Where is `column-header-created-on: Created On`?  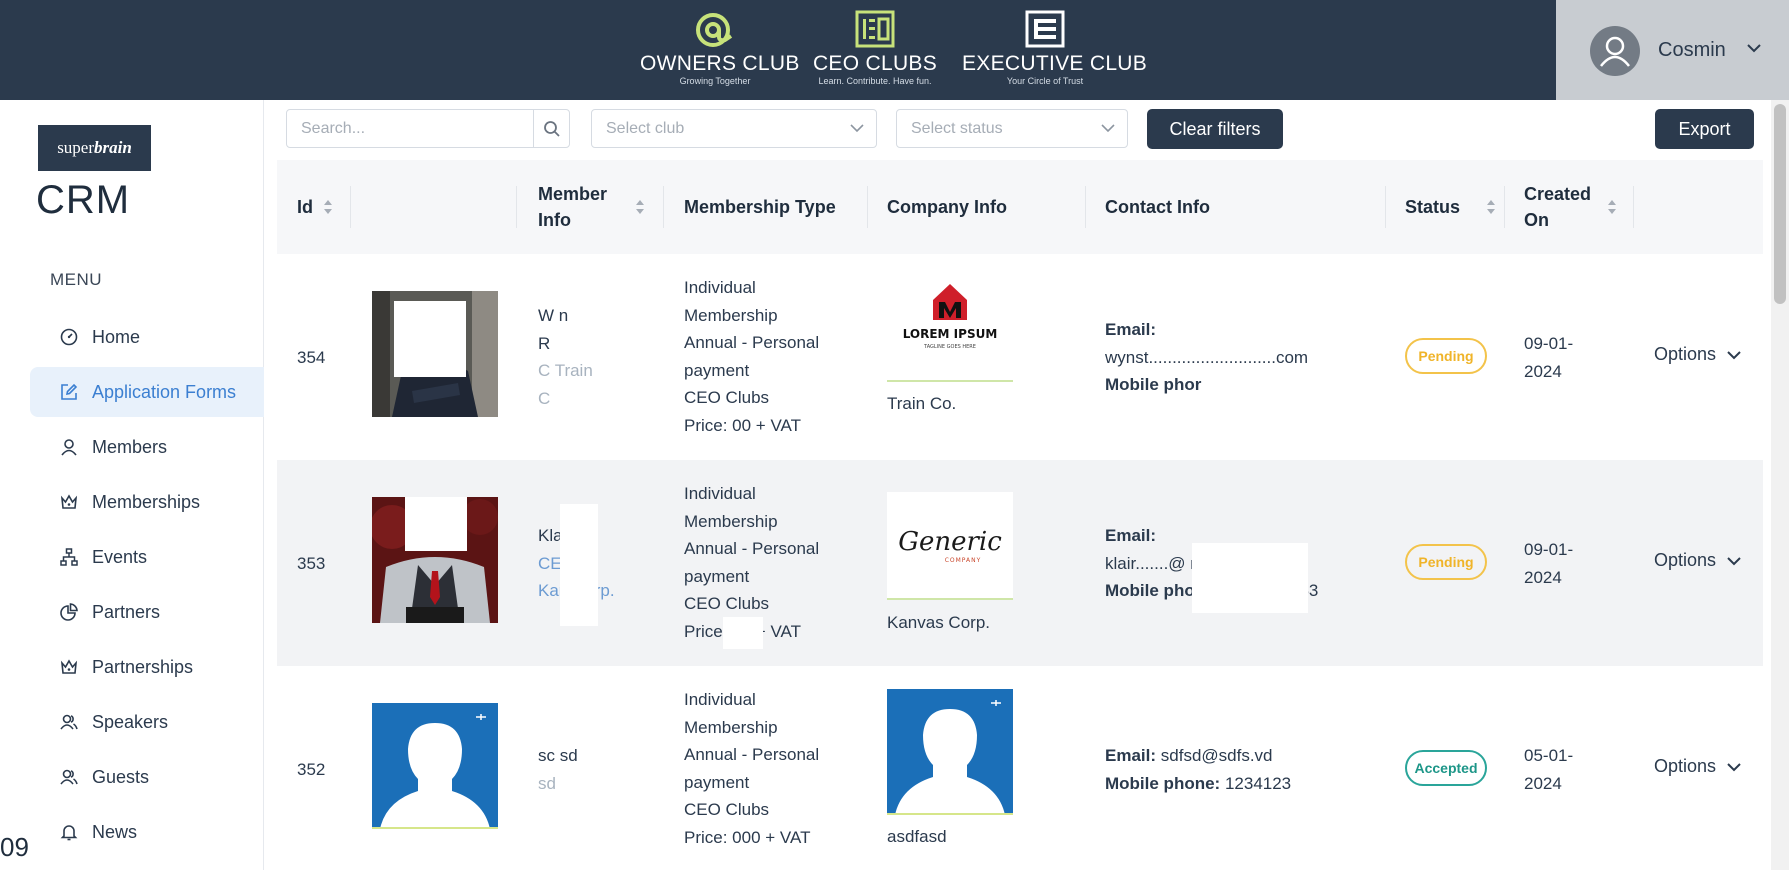 column-header-created-on: Created On is located at coordinates (1570, 207).